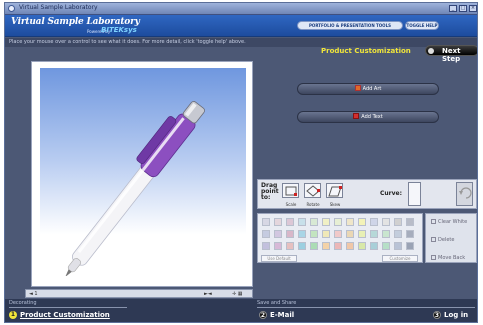  I want to click on curve-tool, so click(414, 194).